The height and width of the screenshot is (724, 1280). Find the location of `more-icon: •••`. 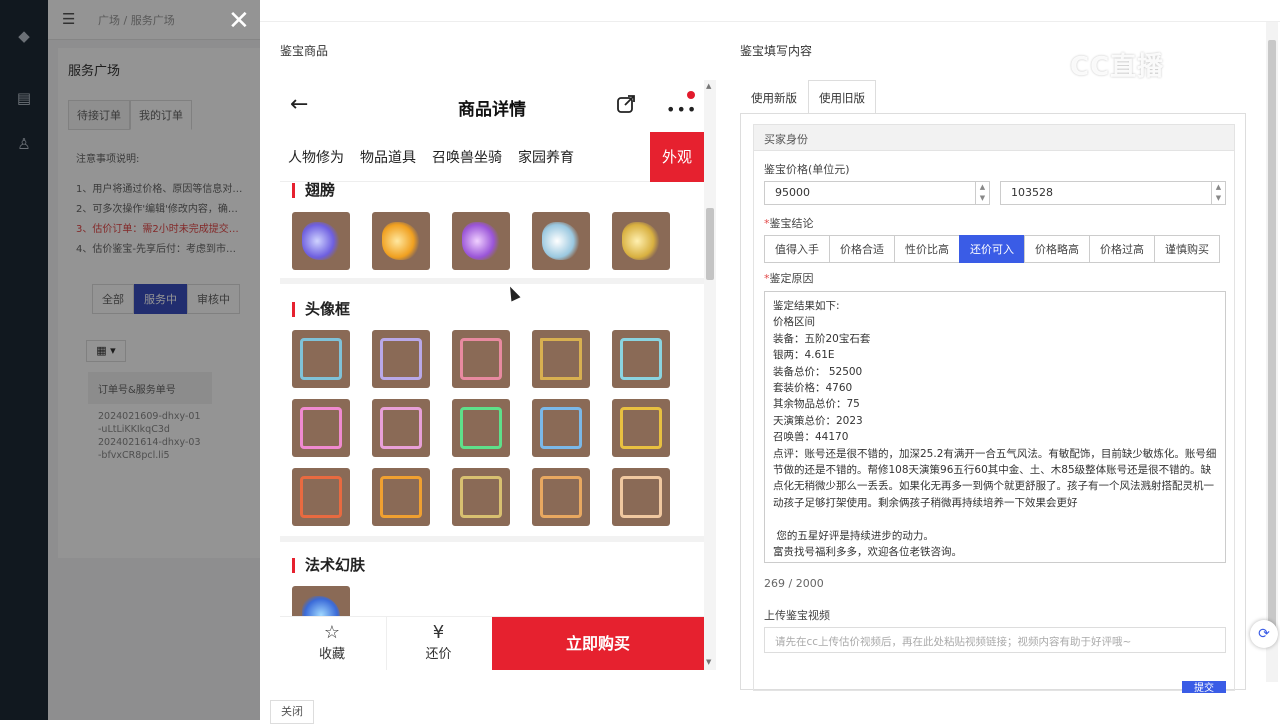

more-icon: ••• is located at coordinates (681, 109).